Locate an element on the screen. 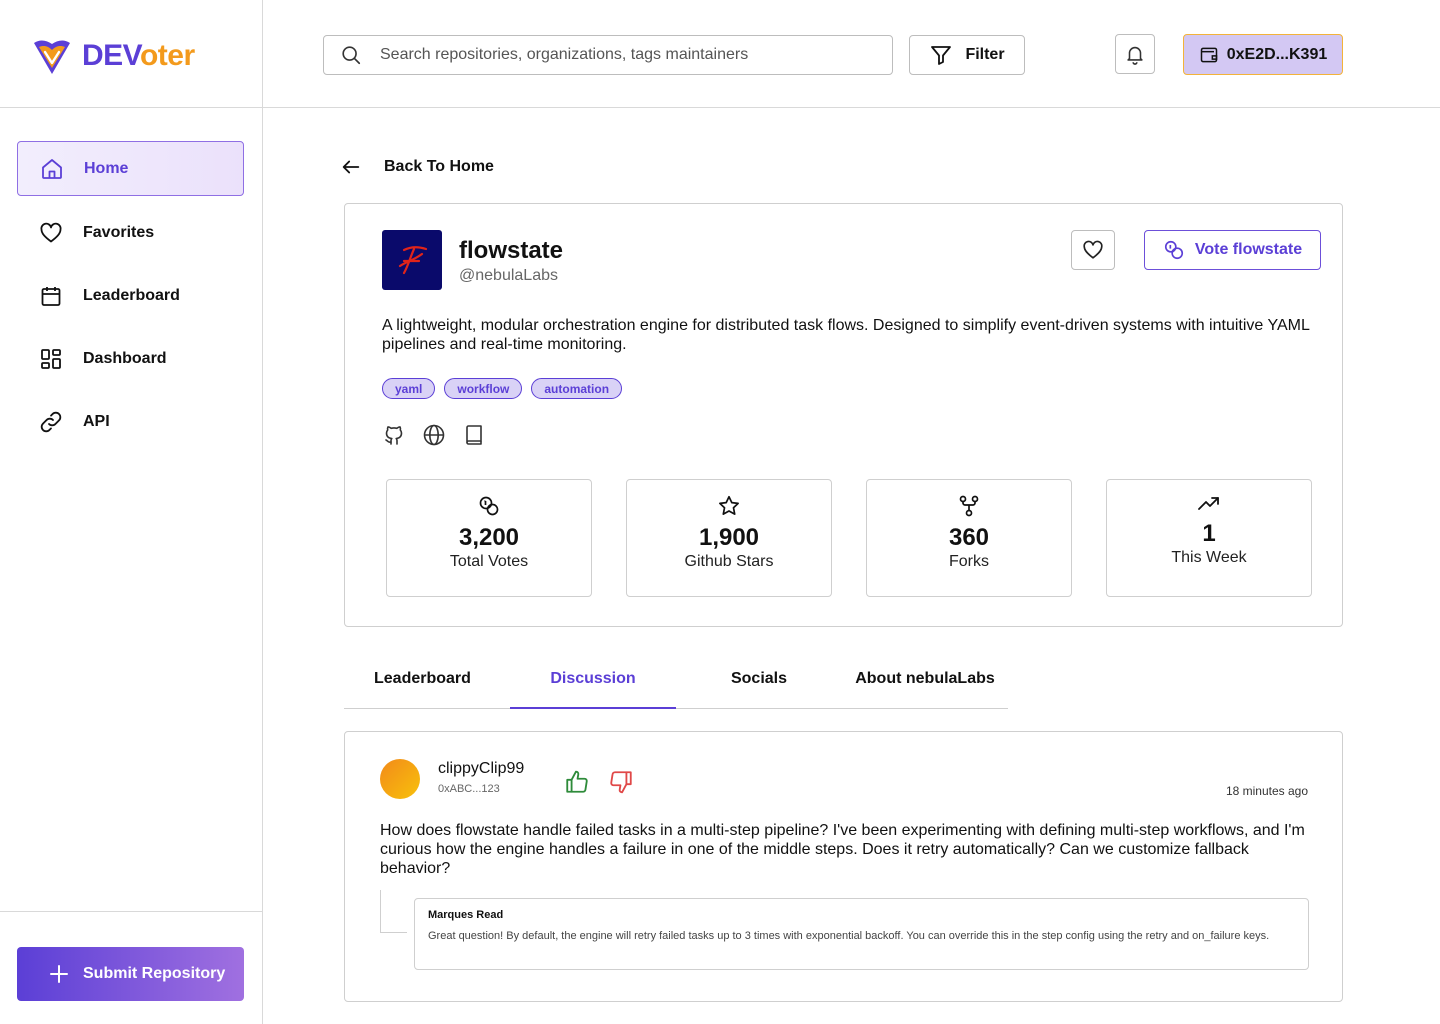 Image resolution: width=1440 pixels, height=1024 pixels. sidebar-item-label: Home is located at coordinates (106, 168).